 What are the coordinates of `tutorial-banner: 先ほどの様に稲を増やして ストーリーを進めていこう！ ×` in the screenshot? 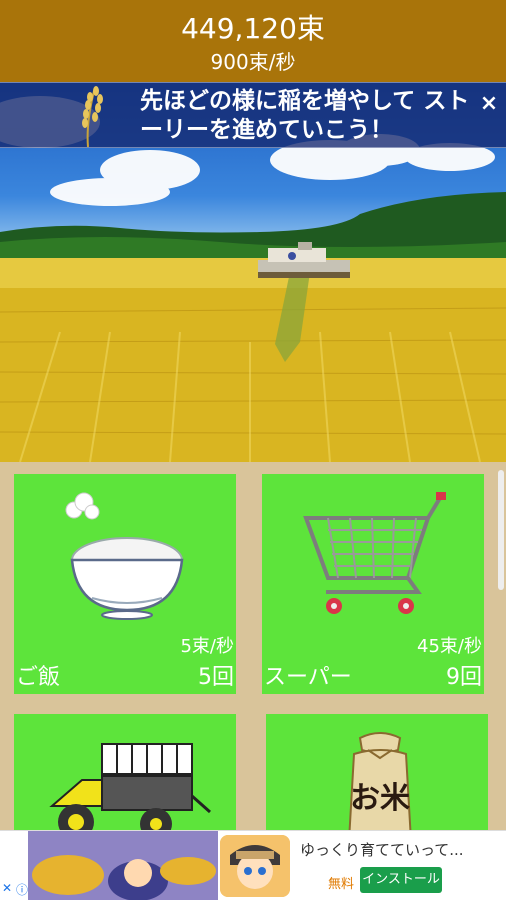 It's located at (253, 115).